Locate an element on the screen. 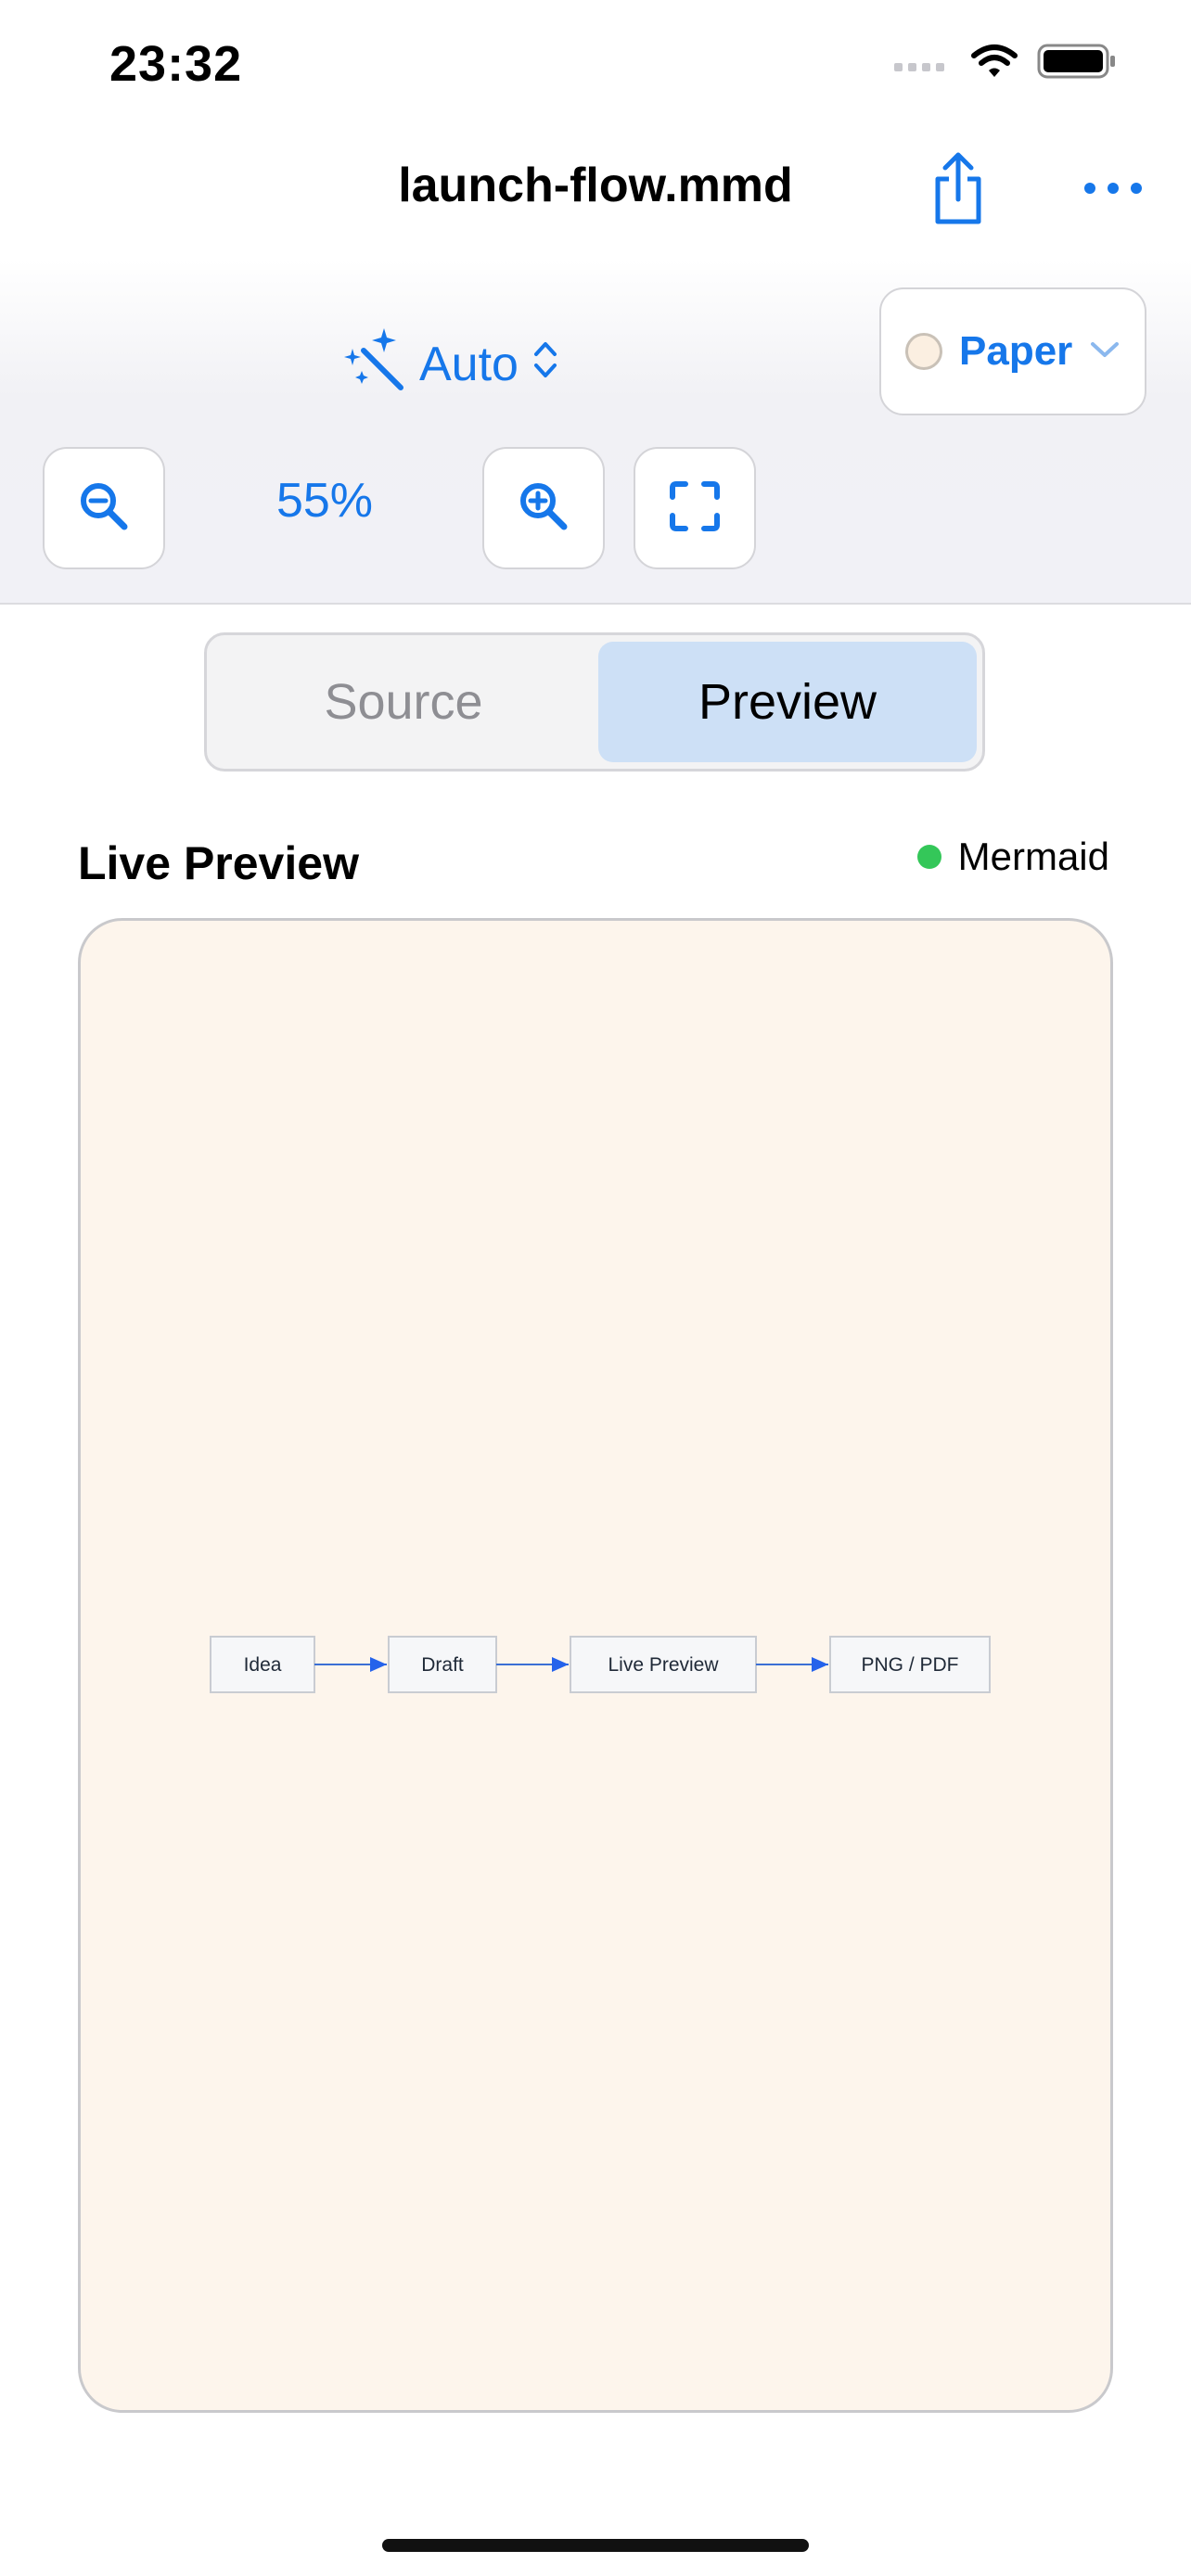  tab-source: Source is located at coordinates (403, 702).